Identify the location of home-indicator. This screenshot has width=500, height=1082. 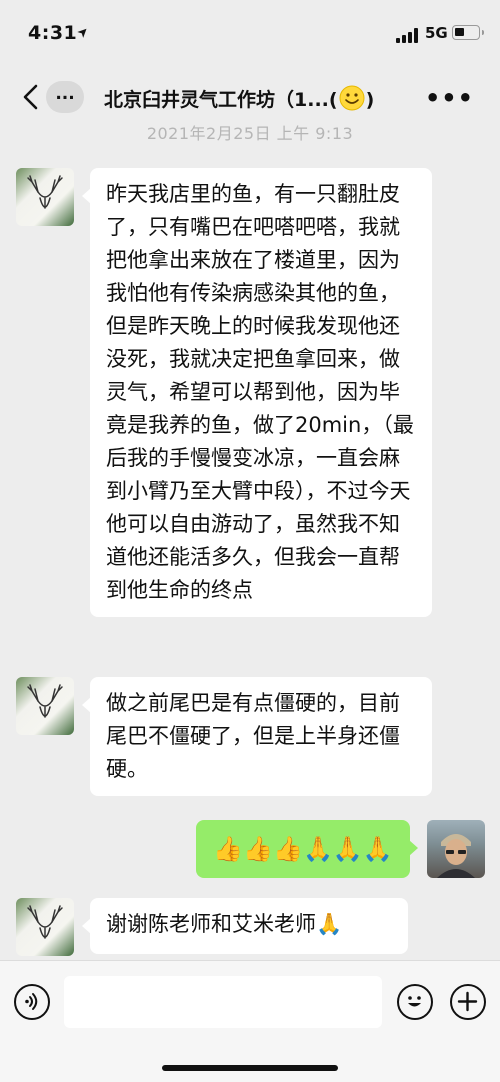
(250, 1068).